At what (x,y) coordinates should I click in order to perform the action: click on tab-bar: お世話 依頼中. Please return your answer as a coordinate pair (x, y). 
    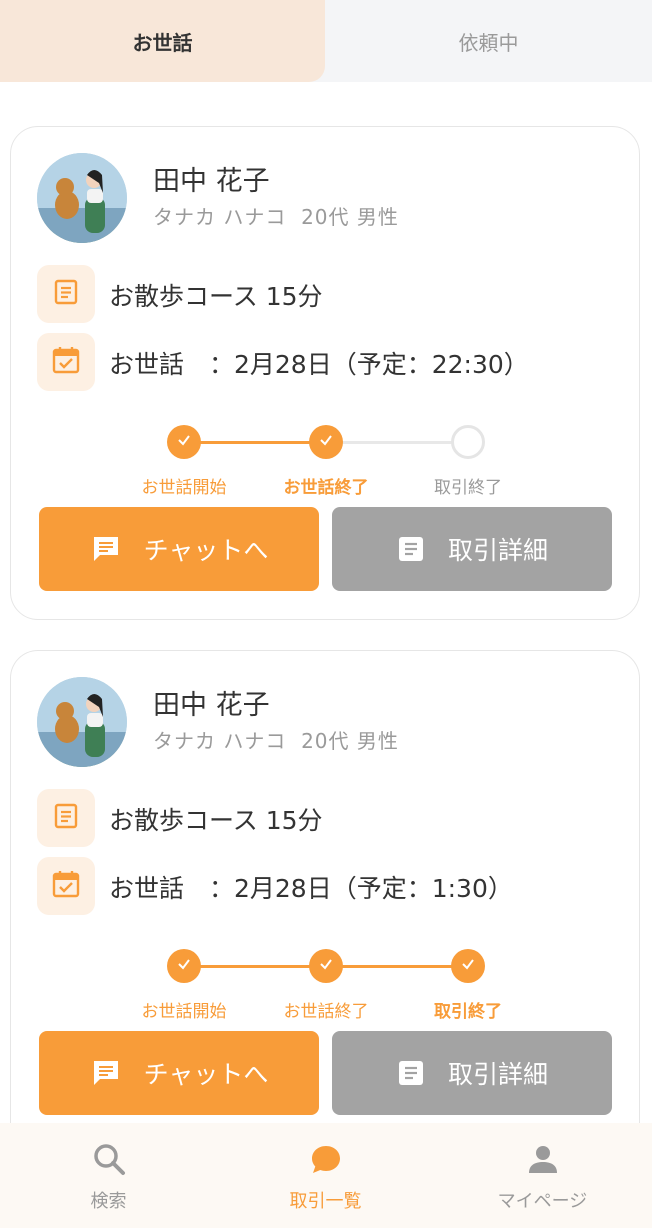
    Looking at the image, I should click on (326, 41).